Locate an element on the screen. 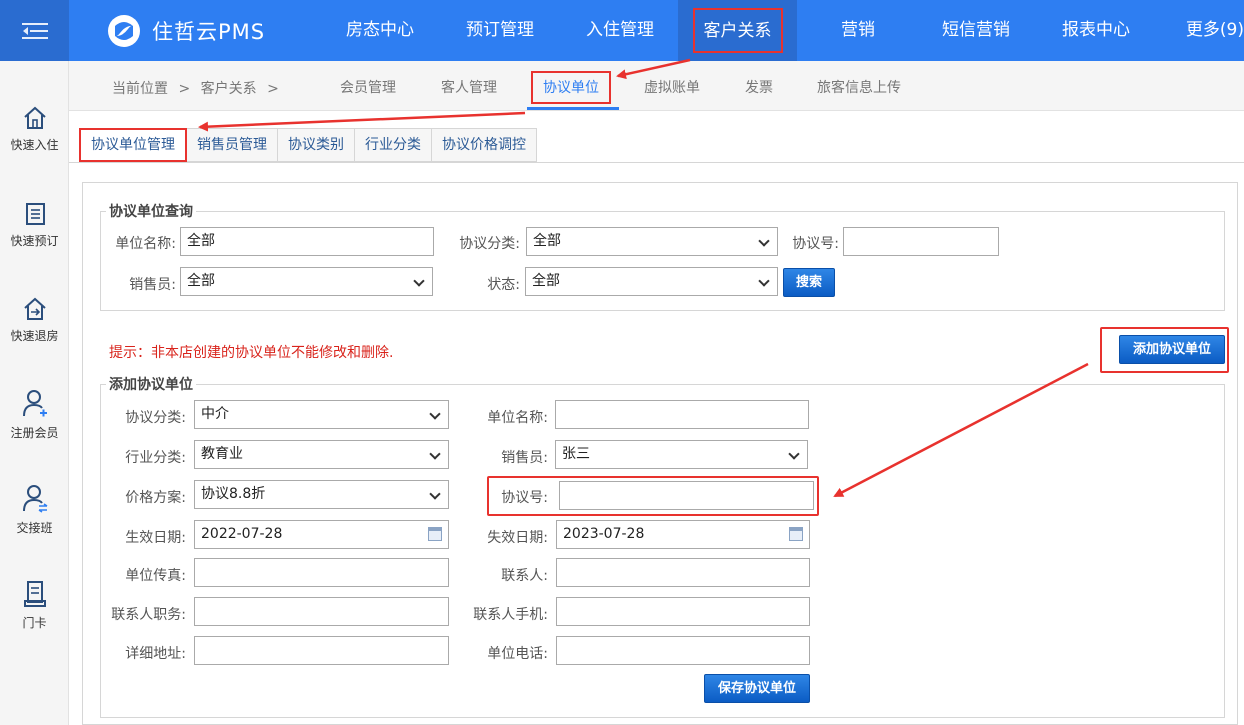 The image size is (1244, 725). breadcrumb: 当前位置 > 客户关系 > is located at coordinates (198, 88).